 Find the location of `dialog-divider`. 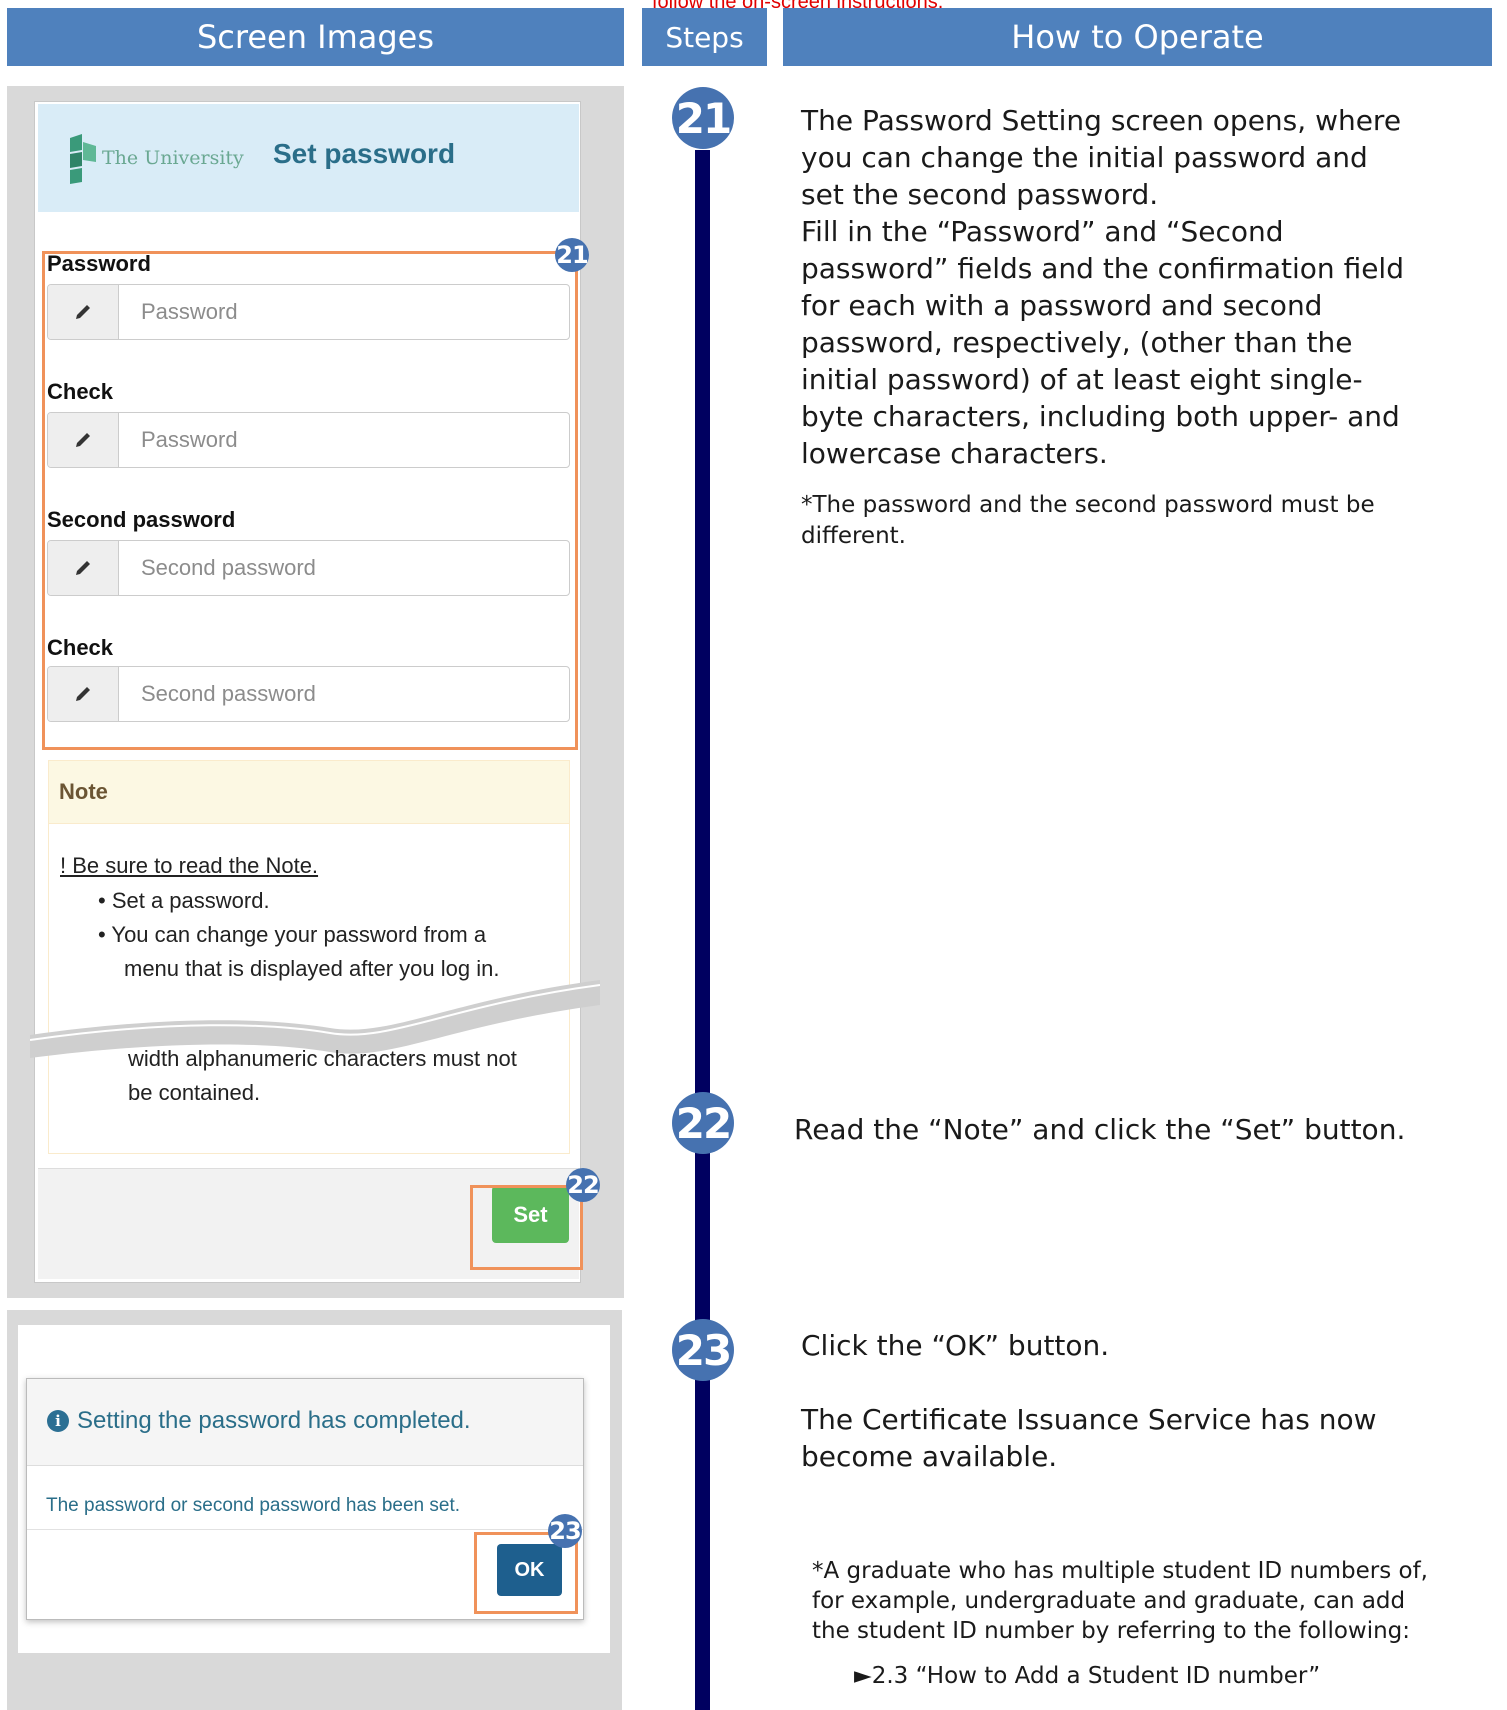

dialog-divider is located at coordinates (305, 1529).